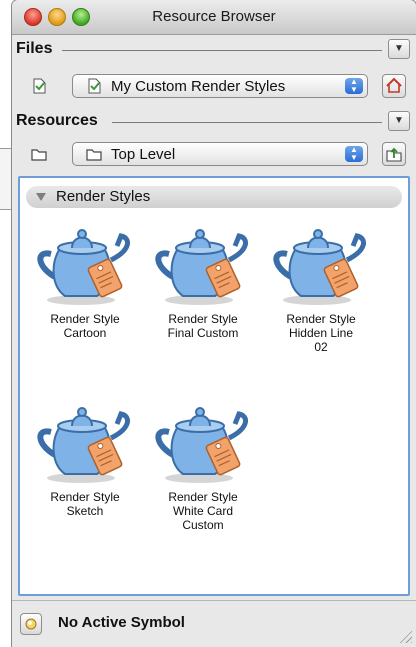  I want to click on title-bar: Resource Browser, so click(214, 17).